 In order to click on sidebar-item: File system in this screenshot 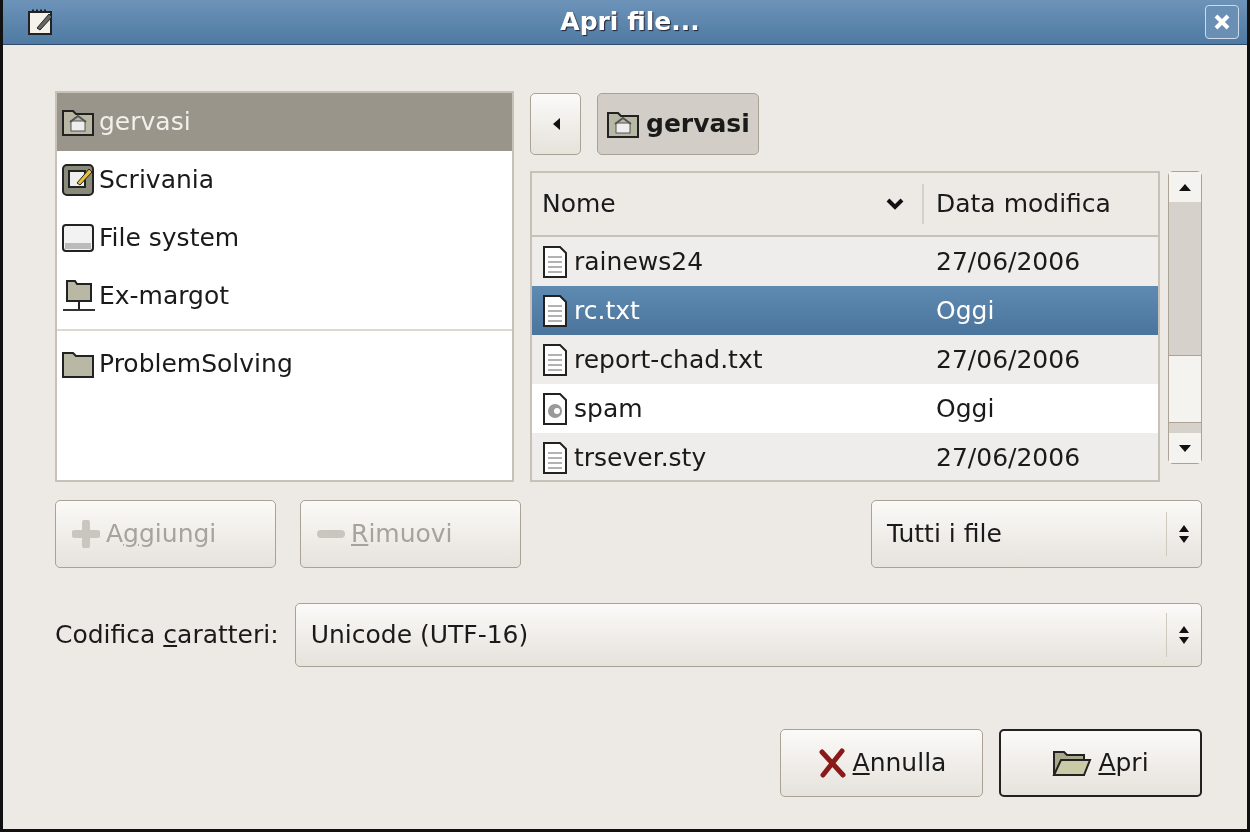, I will do `click(284, 238)`.